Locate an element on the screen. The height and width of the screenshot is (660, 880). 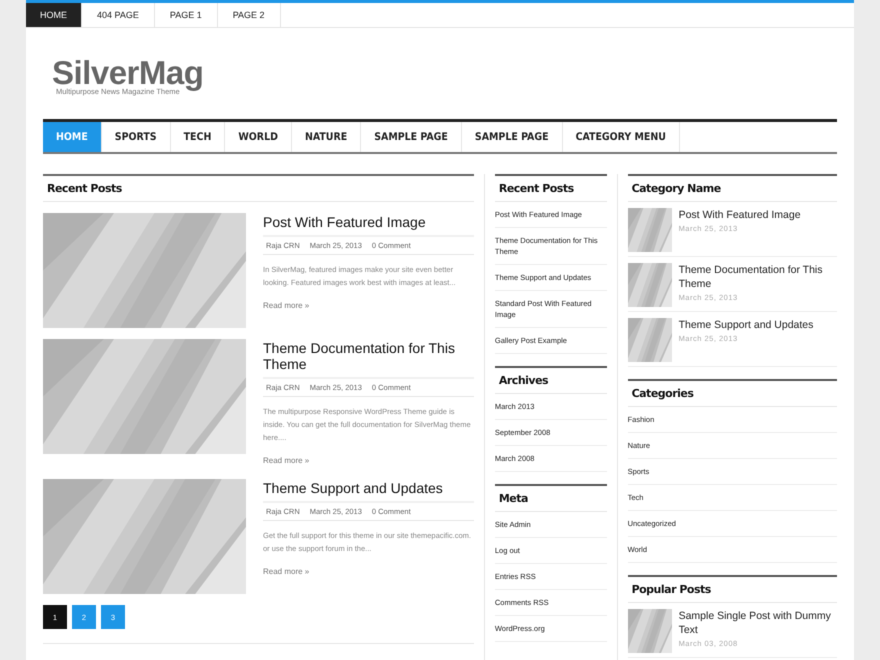
widget-heading: Recent Posts is located at coordinates (550, 188).